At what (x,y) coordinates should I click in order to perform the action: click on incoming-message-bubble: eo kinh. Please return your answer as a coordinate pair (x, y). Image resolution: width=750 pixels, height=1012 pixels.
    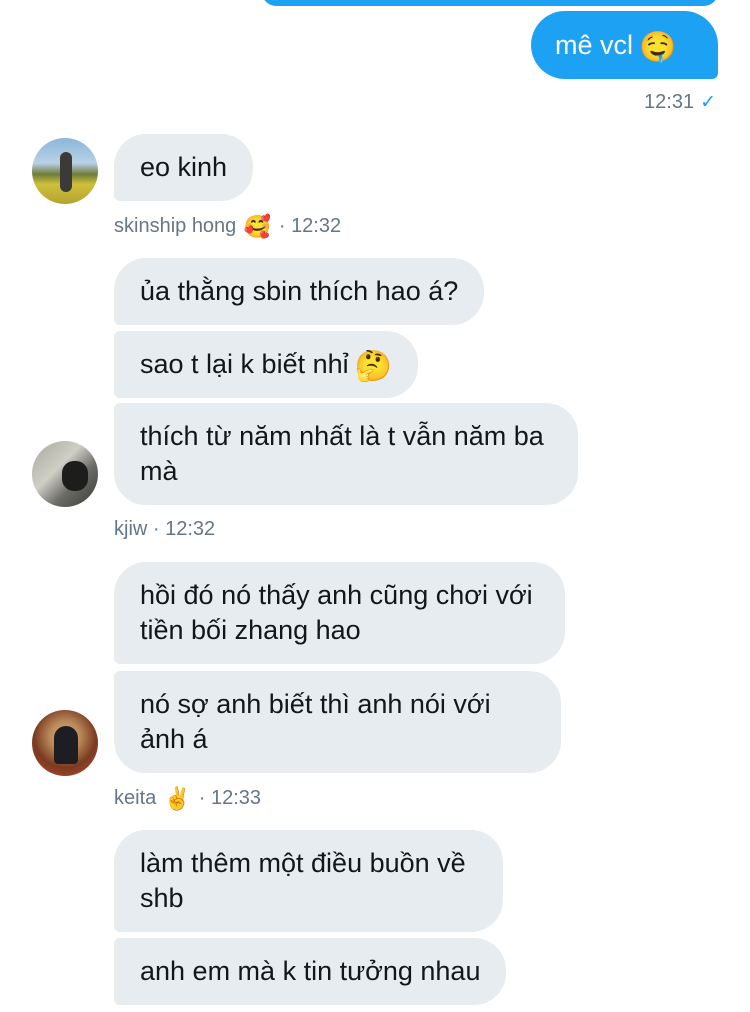
    Looking at the image, I should click on (184, 167).